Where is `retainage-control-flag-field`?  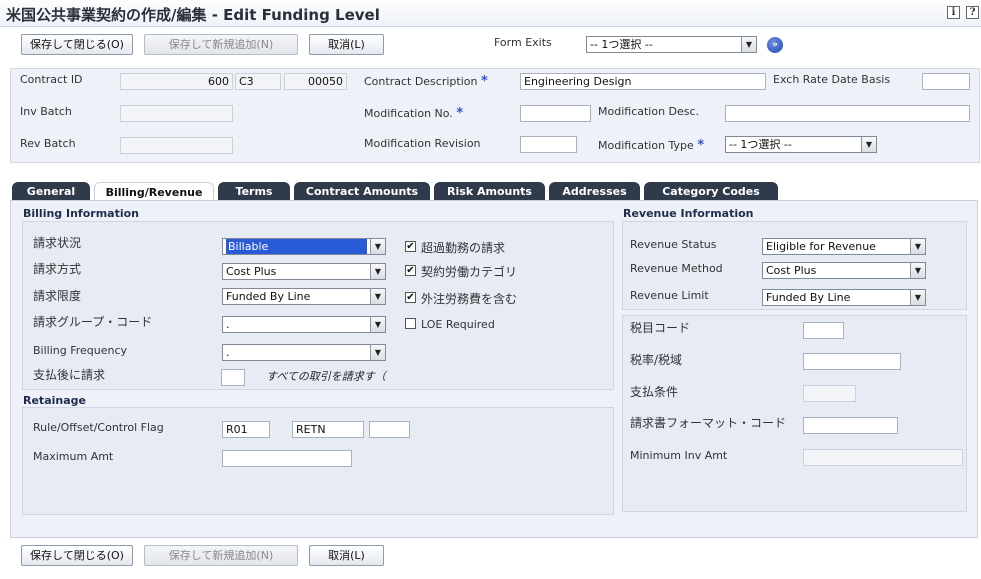 retainage-control-flag-field is located at coordinates (389, 429).